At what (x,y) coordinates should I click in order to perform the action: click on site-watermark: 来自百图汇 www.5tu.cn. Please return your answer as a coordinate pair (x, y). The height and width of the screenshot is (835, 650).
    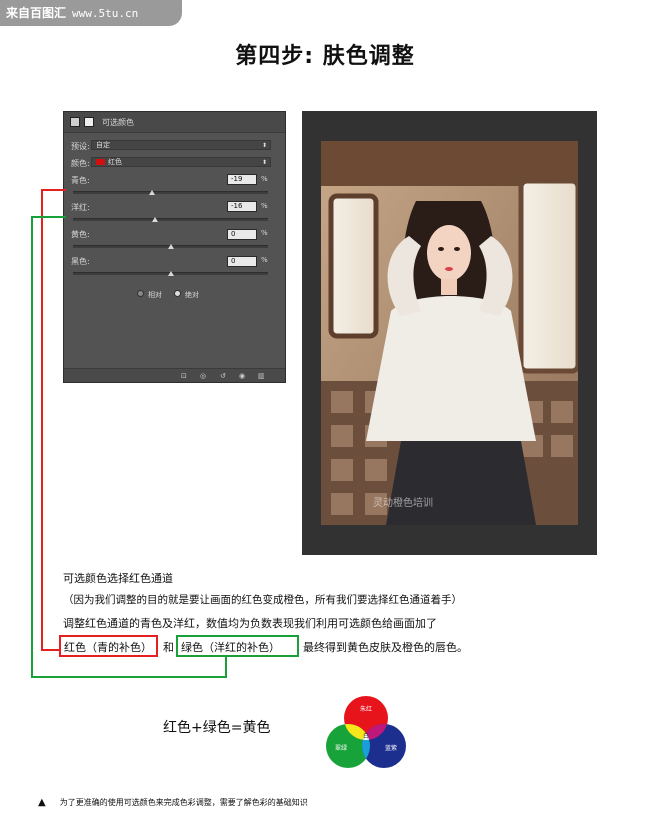
    Looking at the image, I should click on (91, 13).